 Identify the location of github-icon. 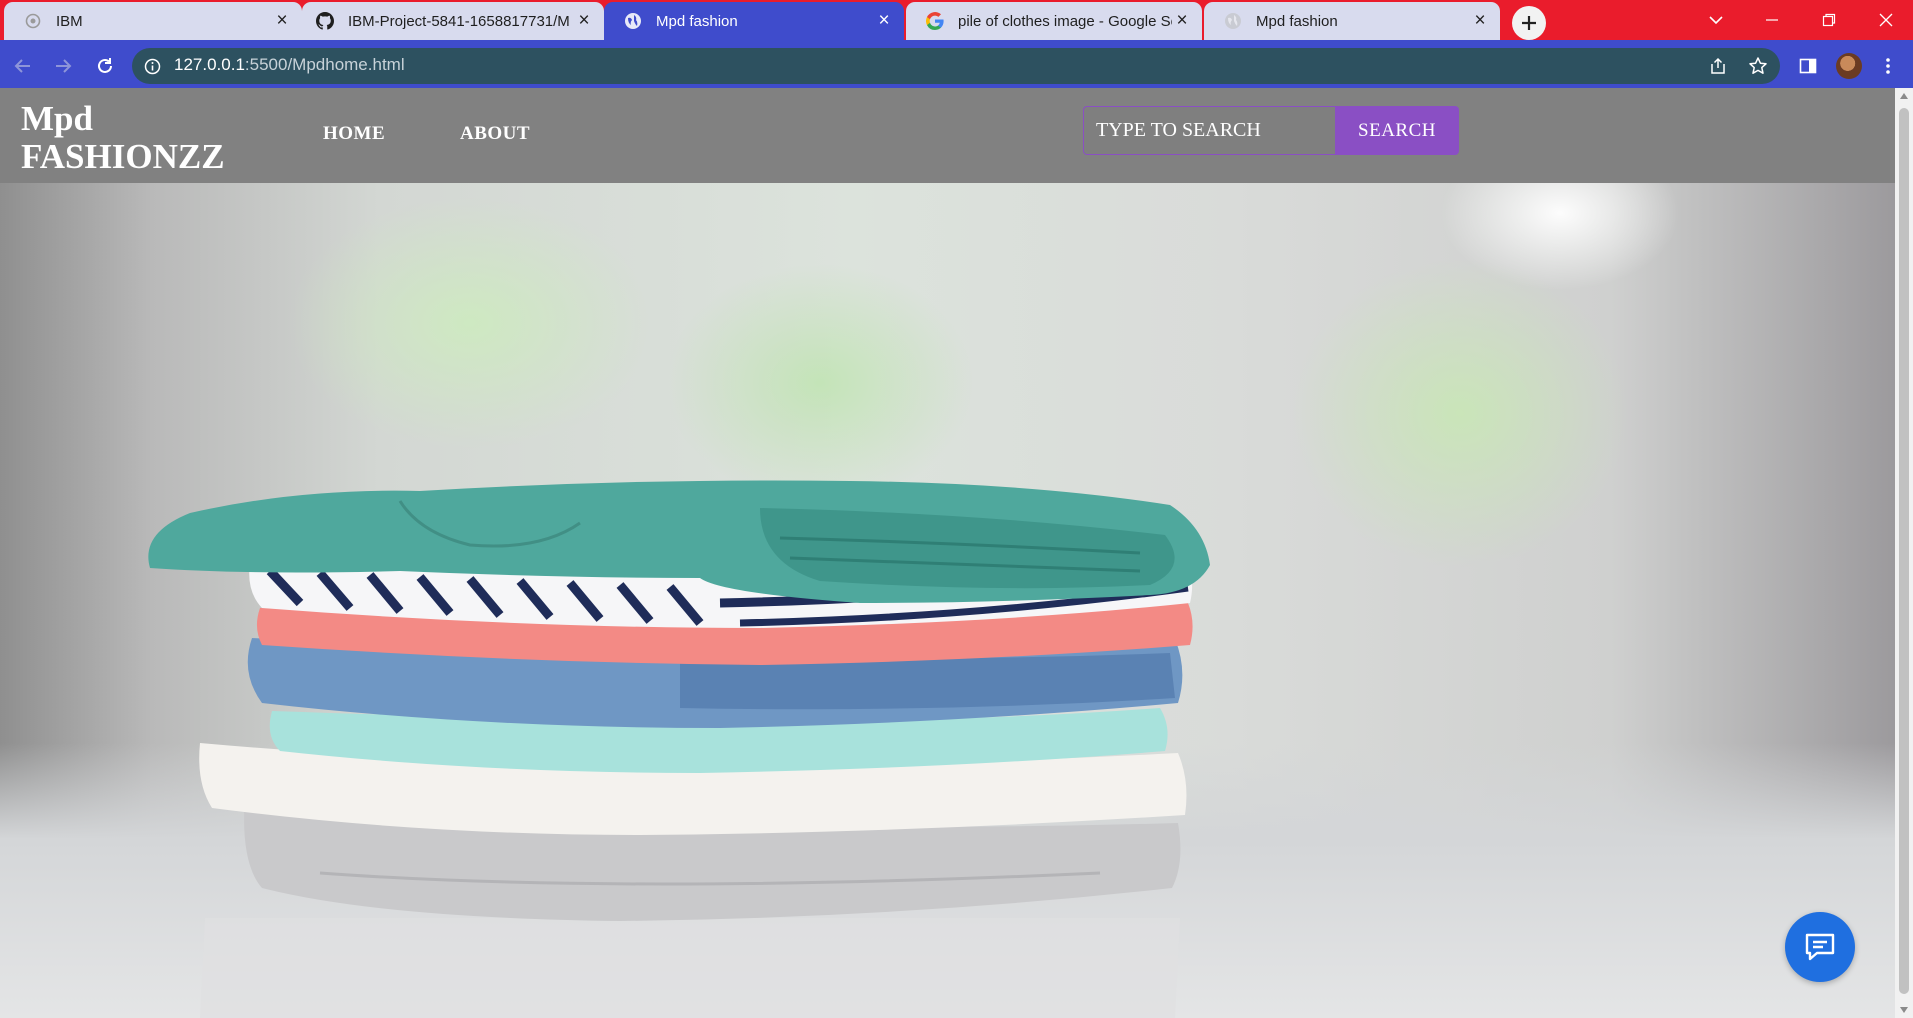
(325, 21).